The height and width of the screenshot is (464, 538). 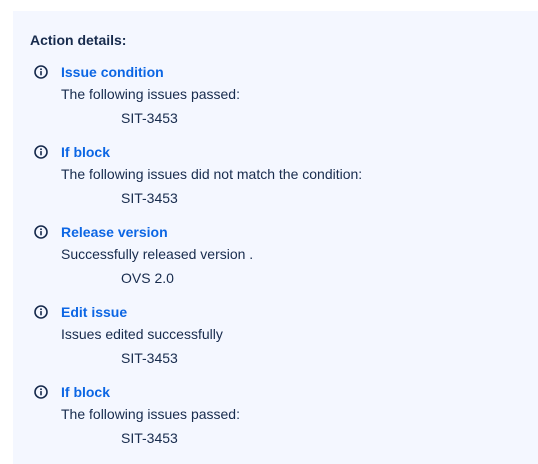 I want to click on entry-description: Successfully released version ., so click(x=157, y=254).